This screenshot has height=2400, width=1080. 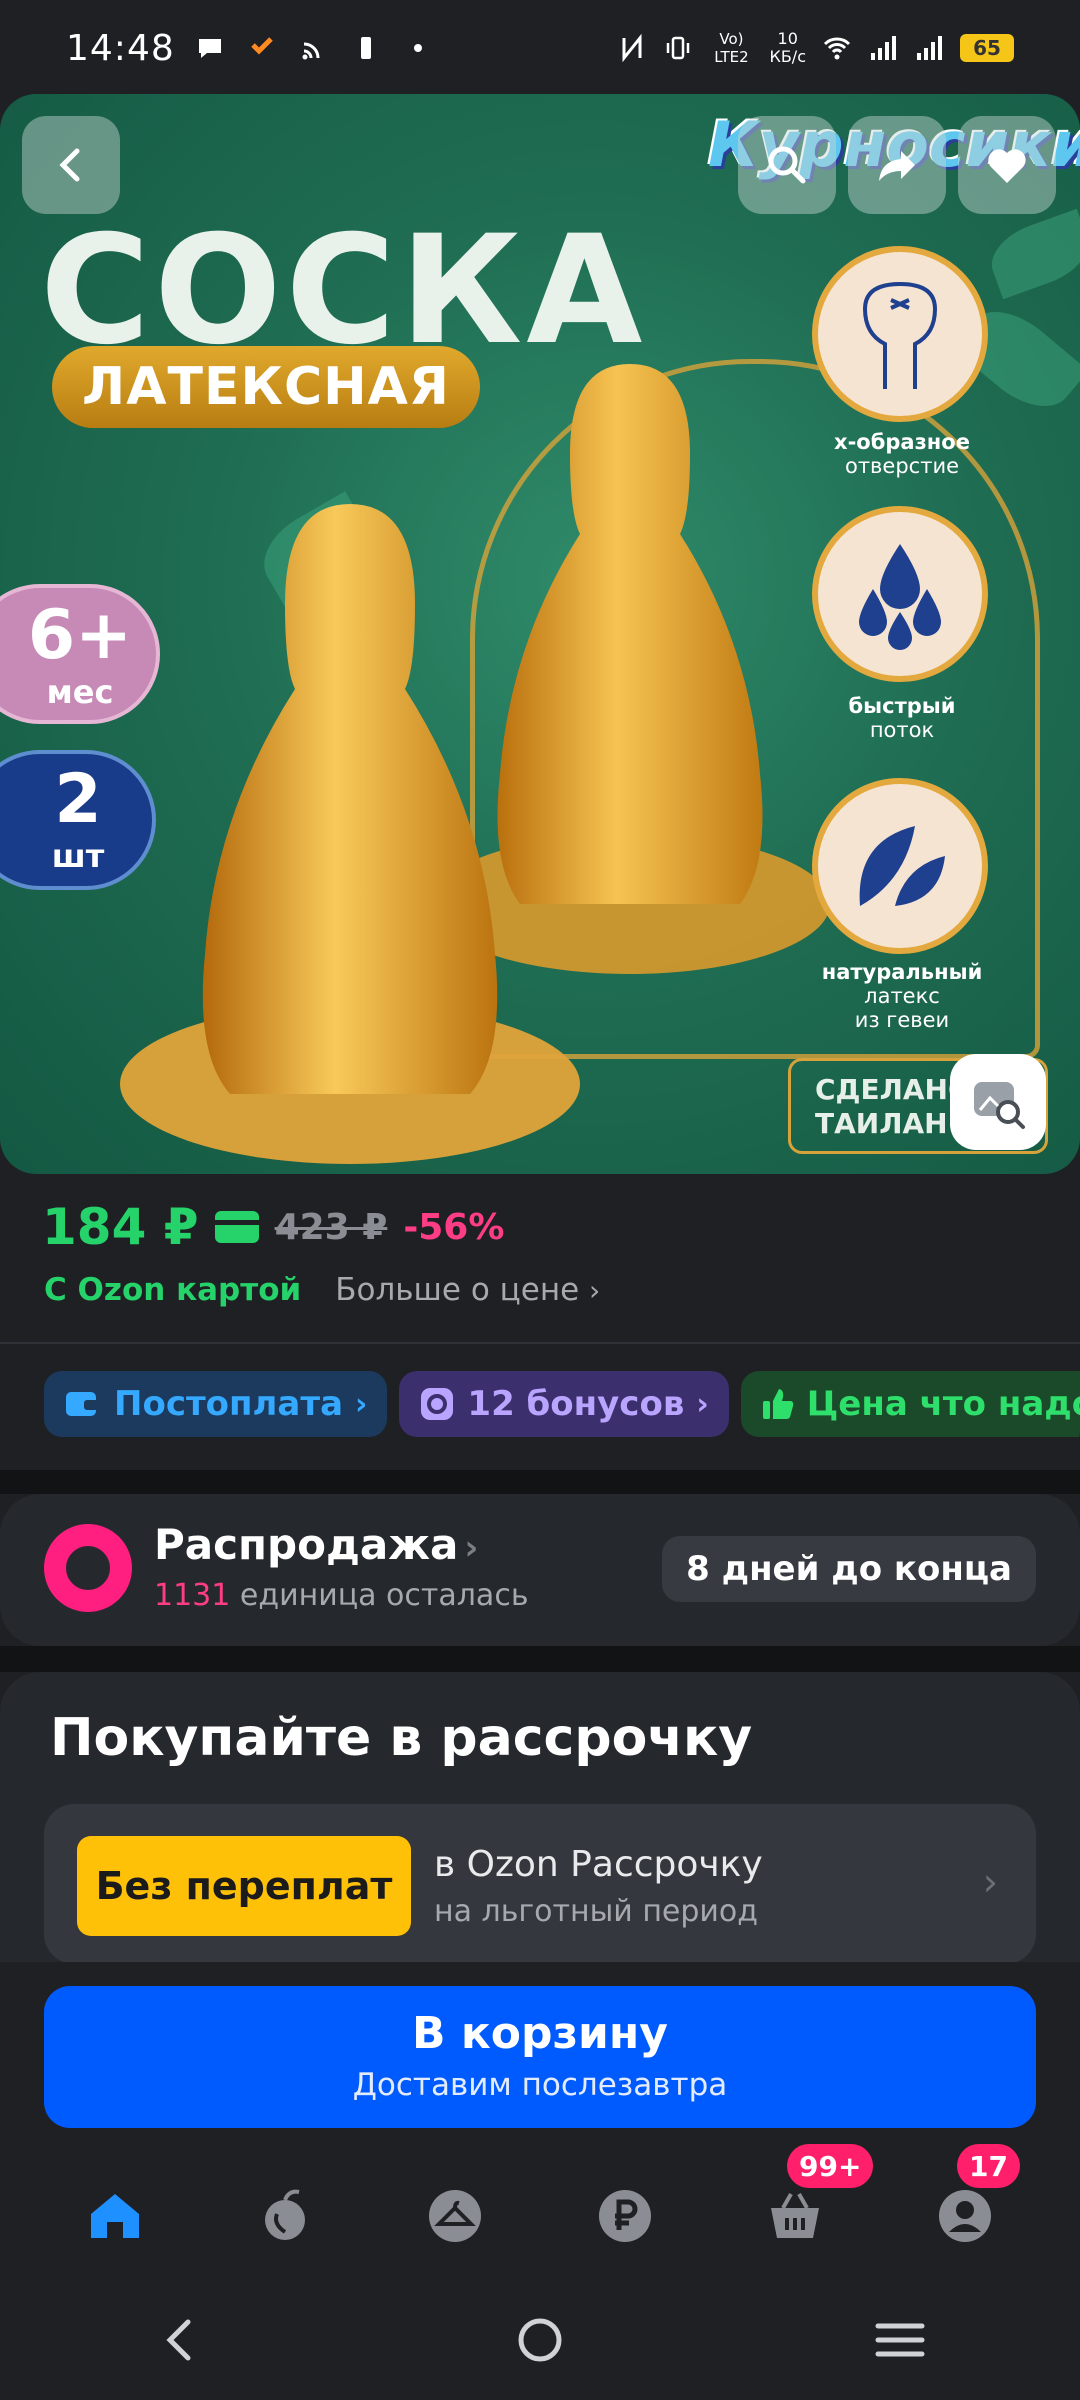 What do you see at coordinates (632, 48) in the screenshot?
I see `nfc-icon` at bounding box center [632, 48].